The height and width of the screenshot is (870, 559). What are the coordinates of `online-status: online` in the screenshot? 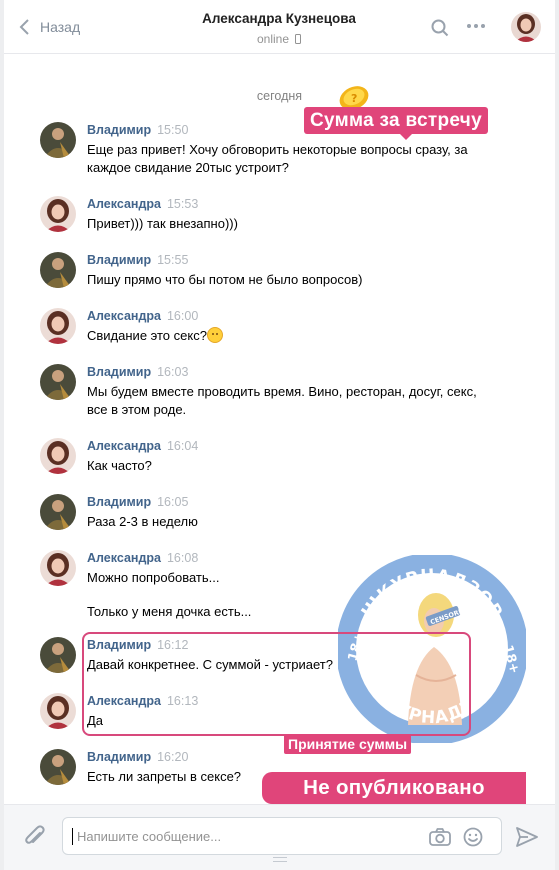 It's located at (279, 39).